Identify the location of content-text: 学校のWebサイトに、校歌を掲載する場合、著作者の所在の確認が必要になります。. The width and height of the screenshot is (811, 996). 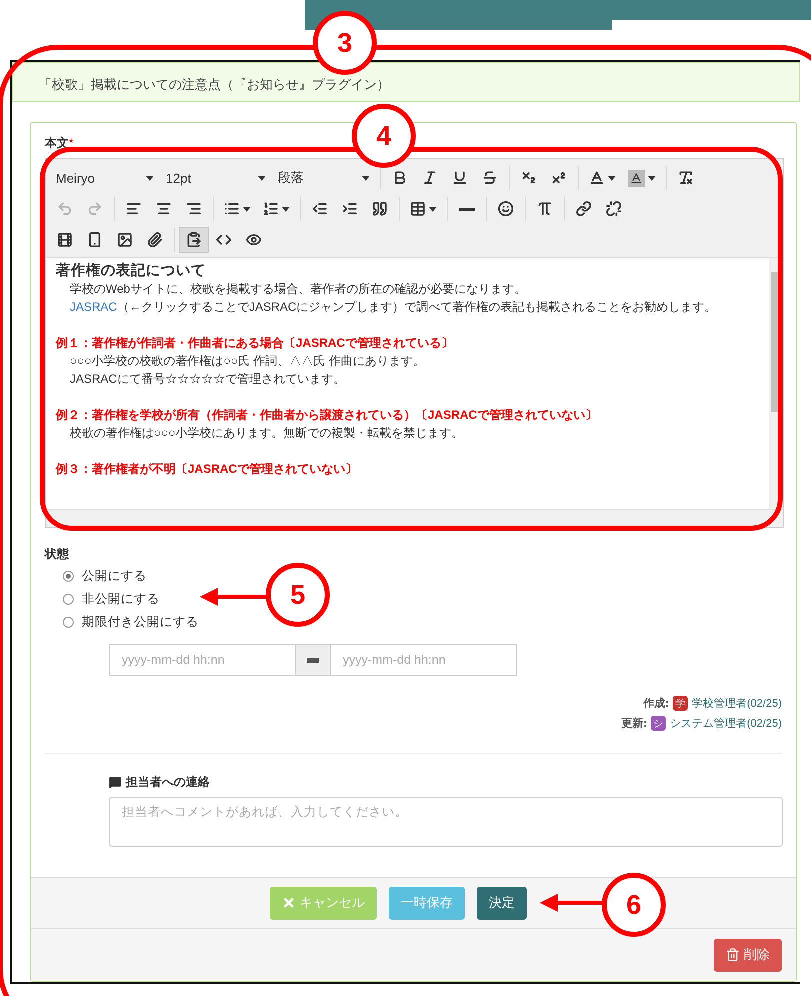
(298, 289).